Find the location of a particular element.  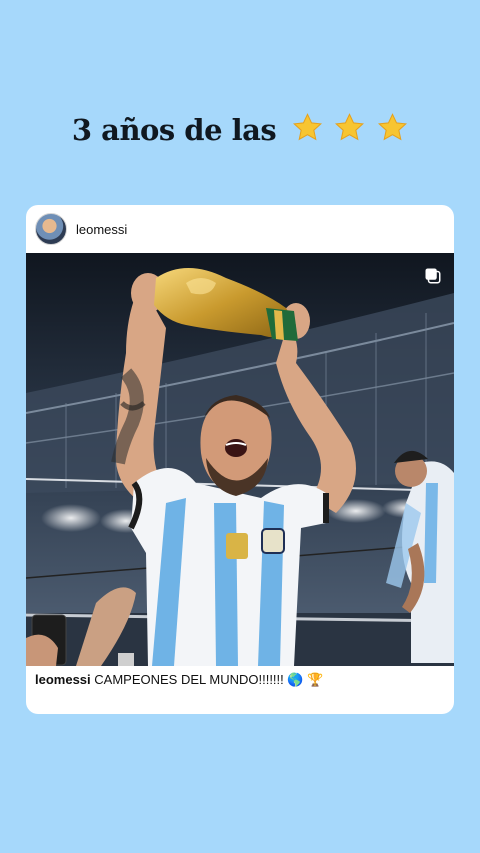

post-username: leomessi is located at coordinates (101, 229).